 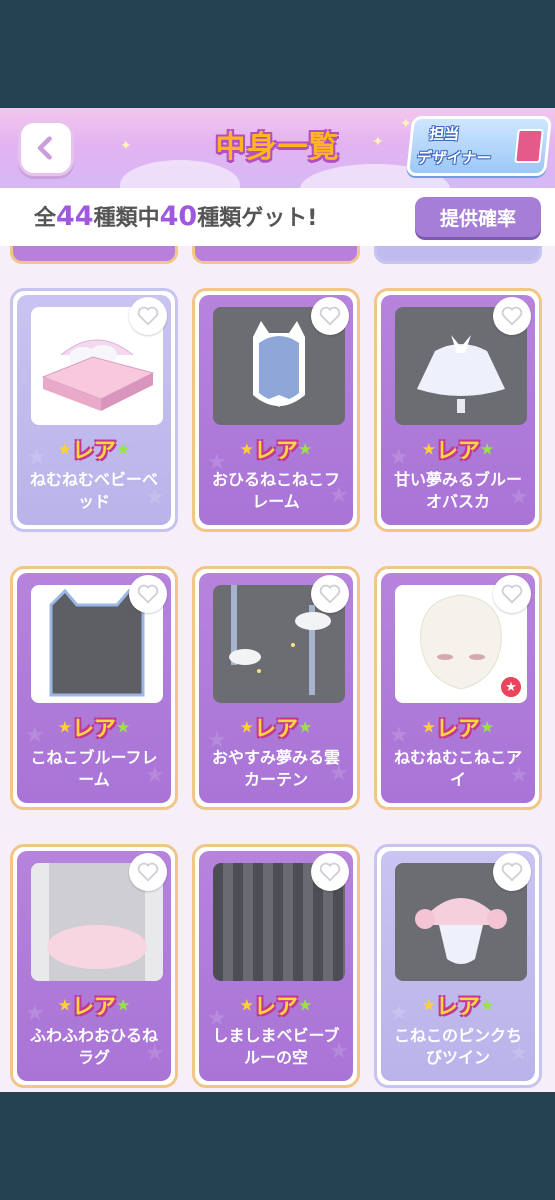 I want to click on book-icon, so click(x=529, y=146).